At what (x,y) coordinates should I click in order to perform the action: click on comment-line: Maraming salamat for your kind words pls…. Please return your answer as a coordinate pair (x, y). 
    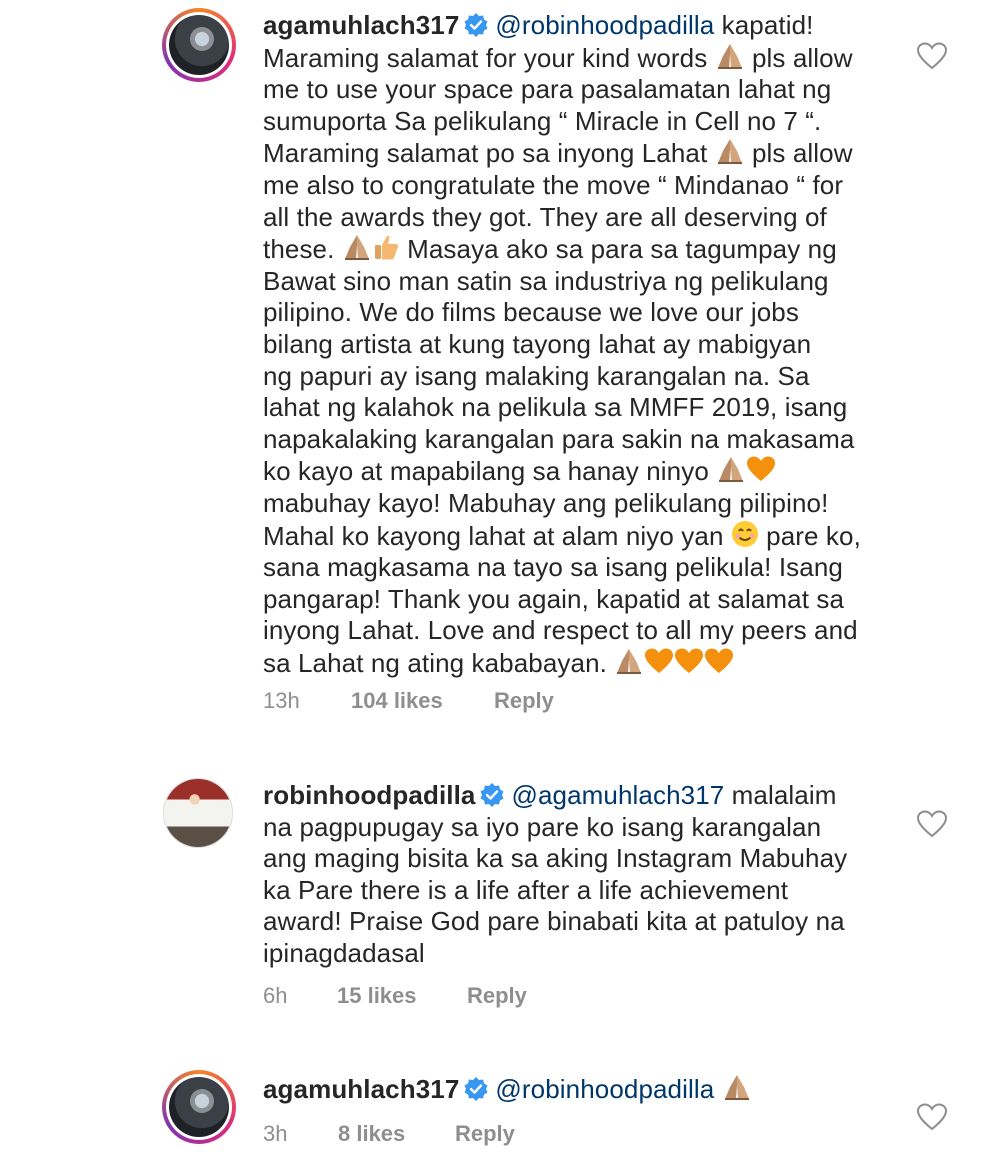
    Looking at the image, I should click on (583, 58).